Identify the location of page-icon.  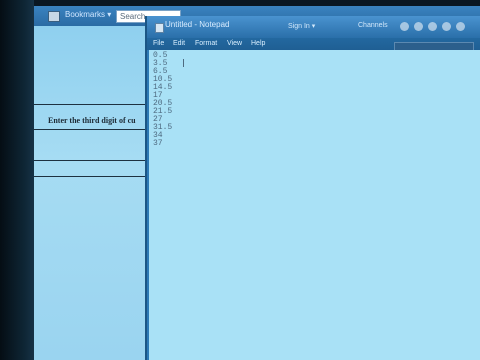
(54, 16).